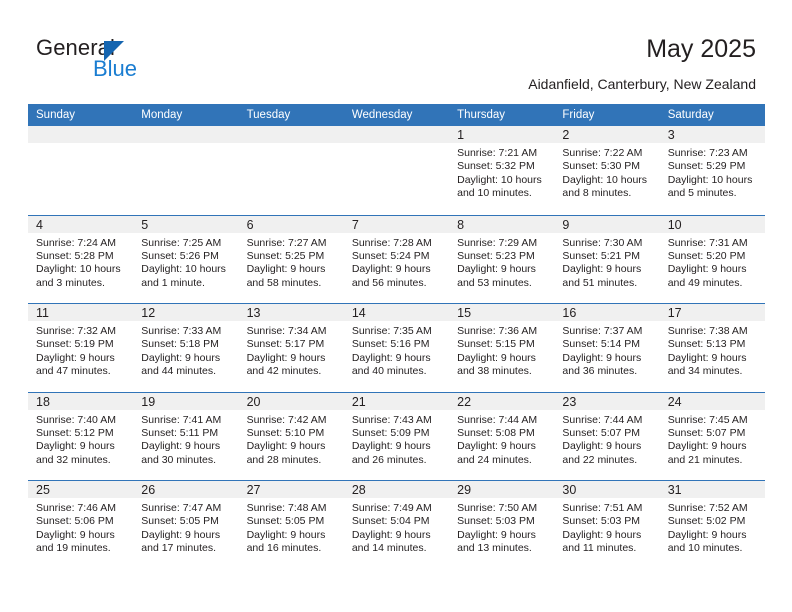  Describe the element at coordinates (701, 49) in the screenshot. I see `page-title: May 2025` at that location.